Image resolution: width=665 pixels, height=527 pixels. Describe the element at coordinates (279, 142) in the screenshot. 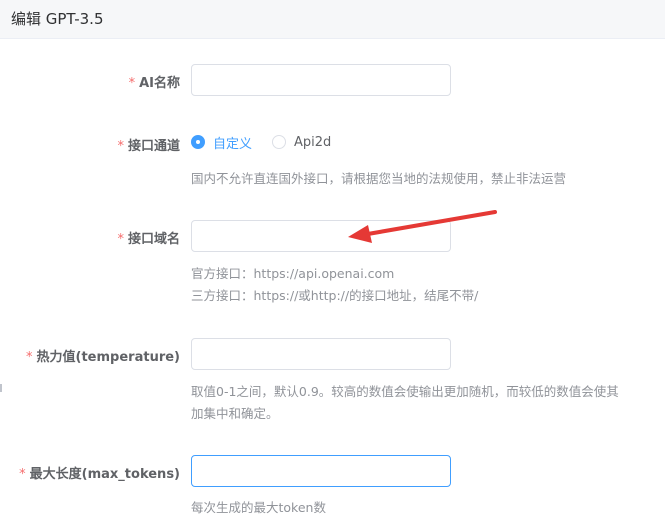

I see `radio-unchecked-icon` at that location.